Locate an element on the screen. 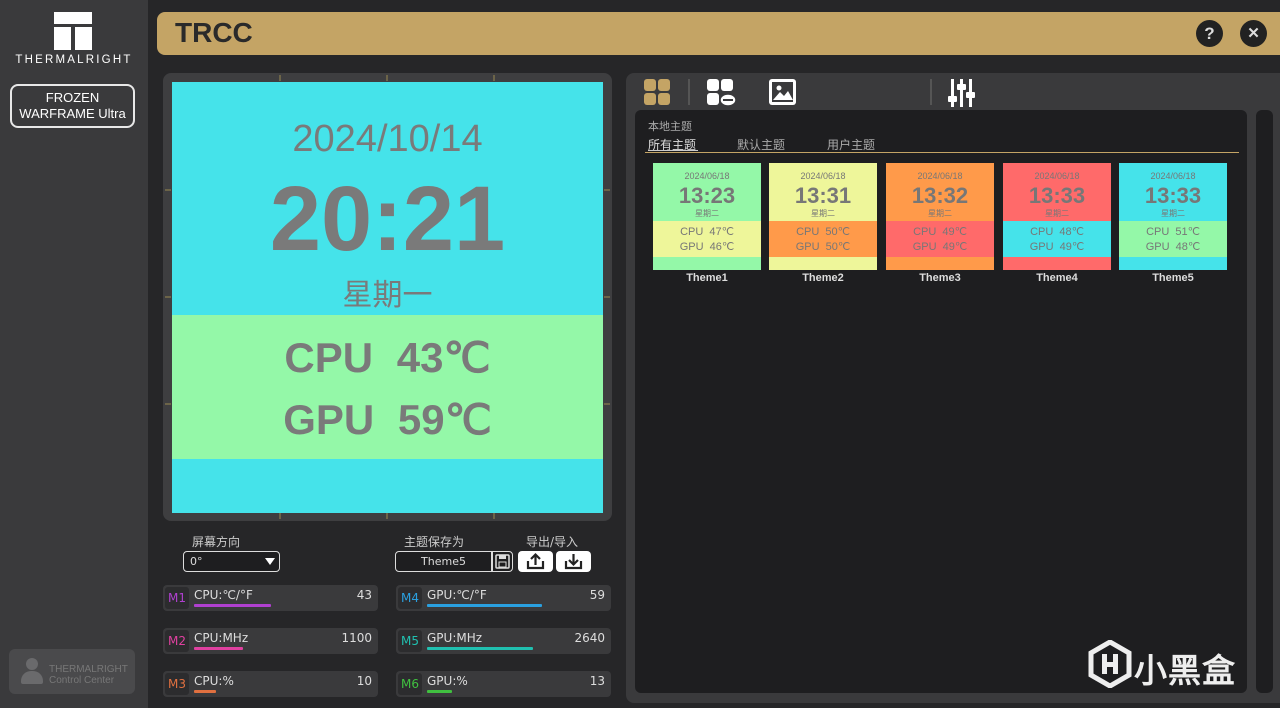 This screenshot has width=1280, height=708. metric-tag: M4 is located at coordinates (410, 598).